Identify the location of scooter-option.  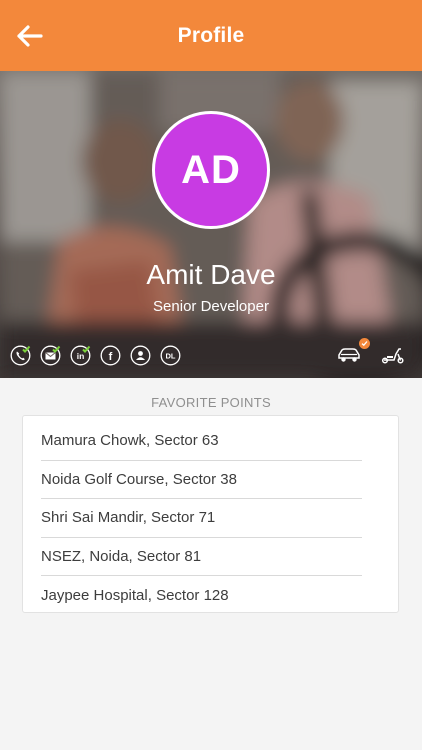
(393, 355).